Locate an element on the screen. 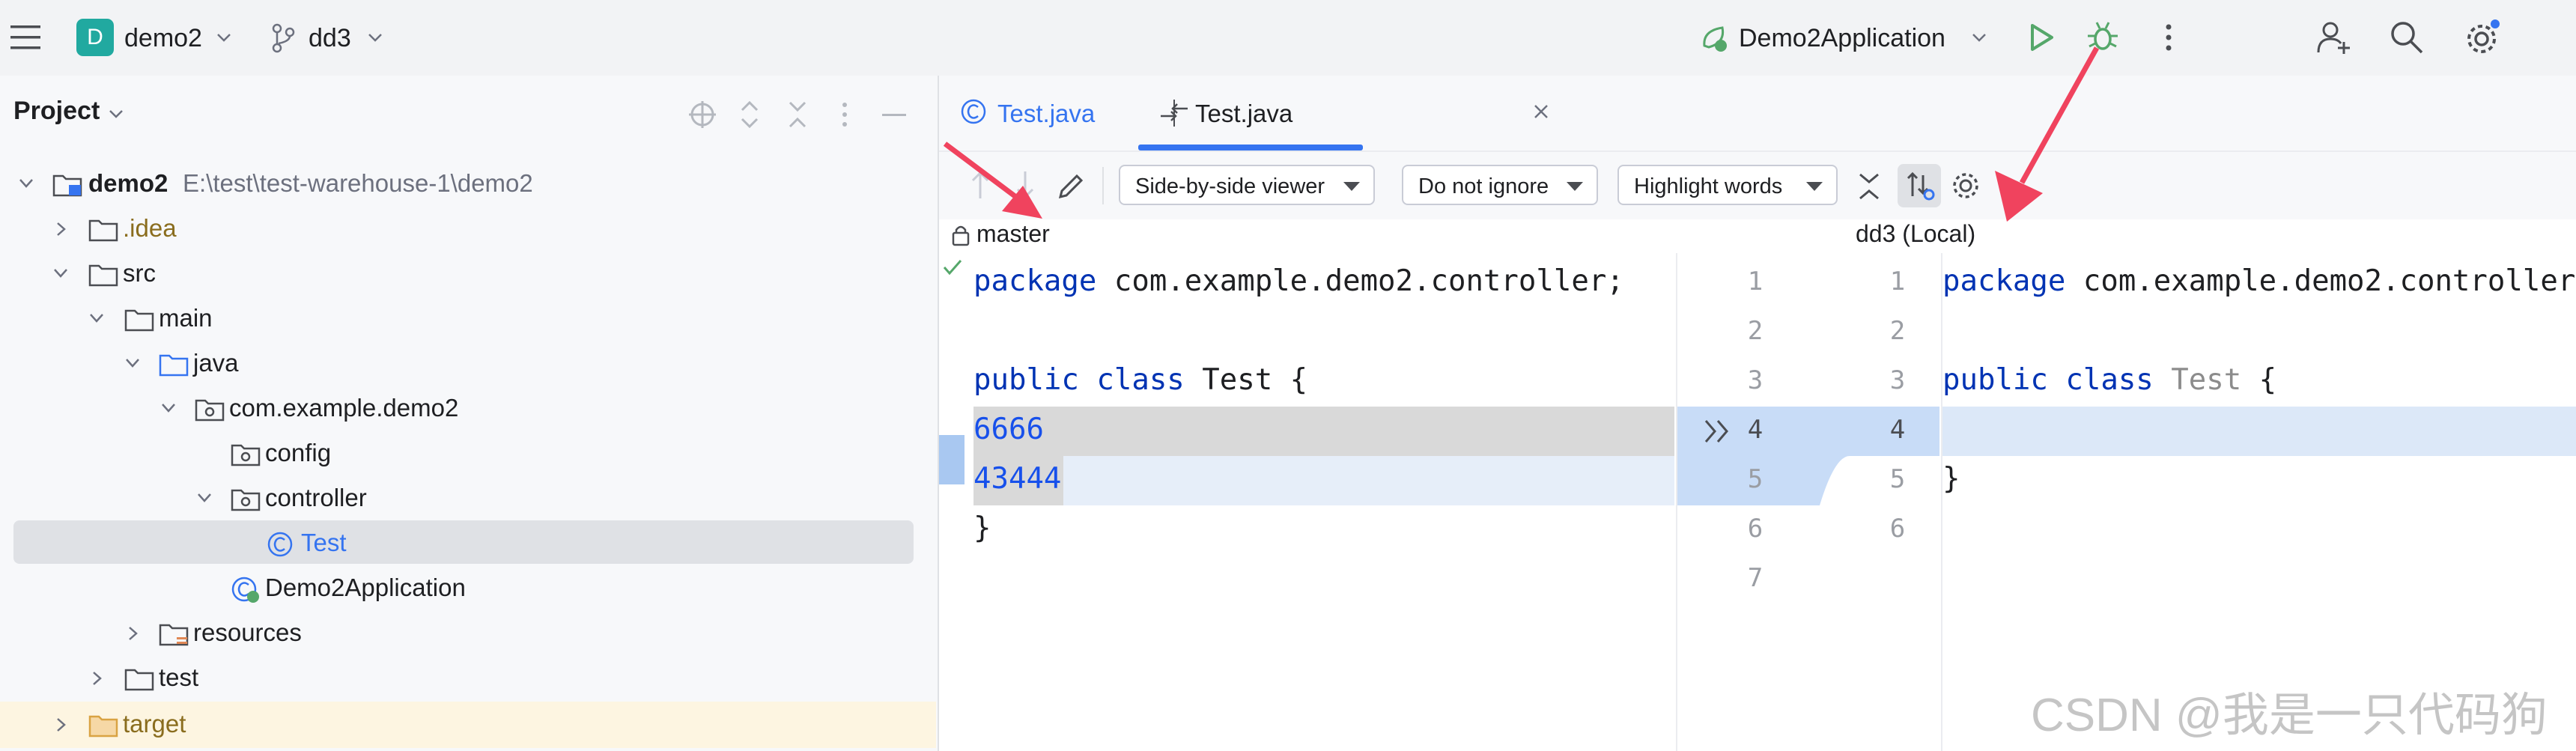 The width and height of the screenshot is (2576, 751). watermark: CSDN @我是一只代码狗 is located at coordinates (2289, 715).